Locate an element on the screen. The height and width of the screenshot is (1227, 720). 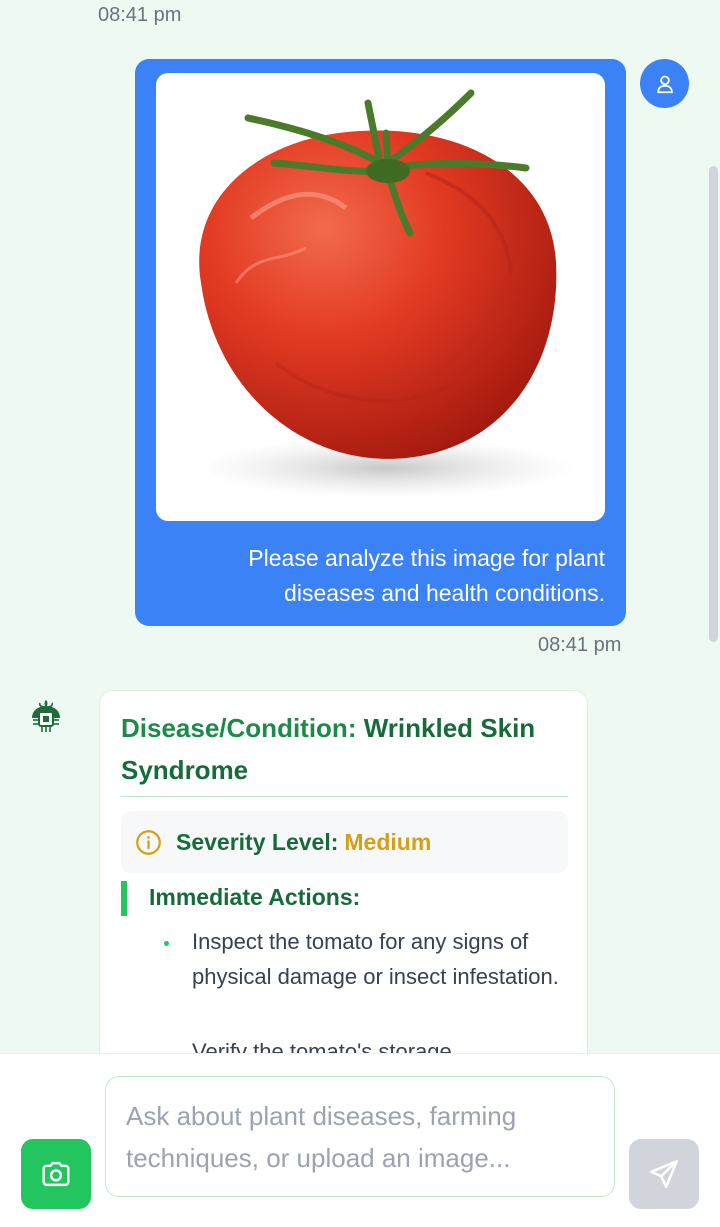
user-avatar is located at coordinates (664, 83).